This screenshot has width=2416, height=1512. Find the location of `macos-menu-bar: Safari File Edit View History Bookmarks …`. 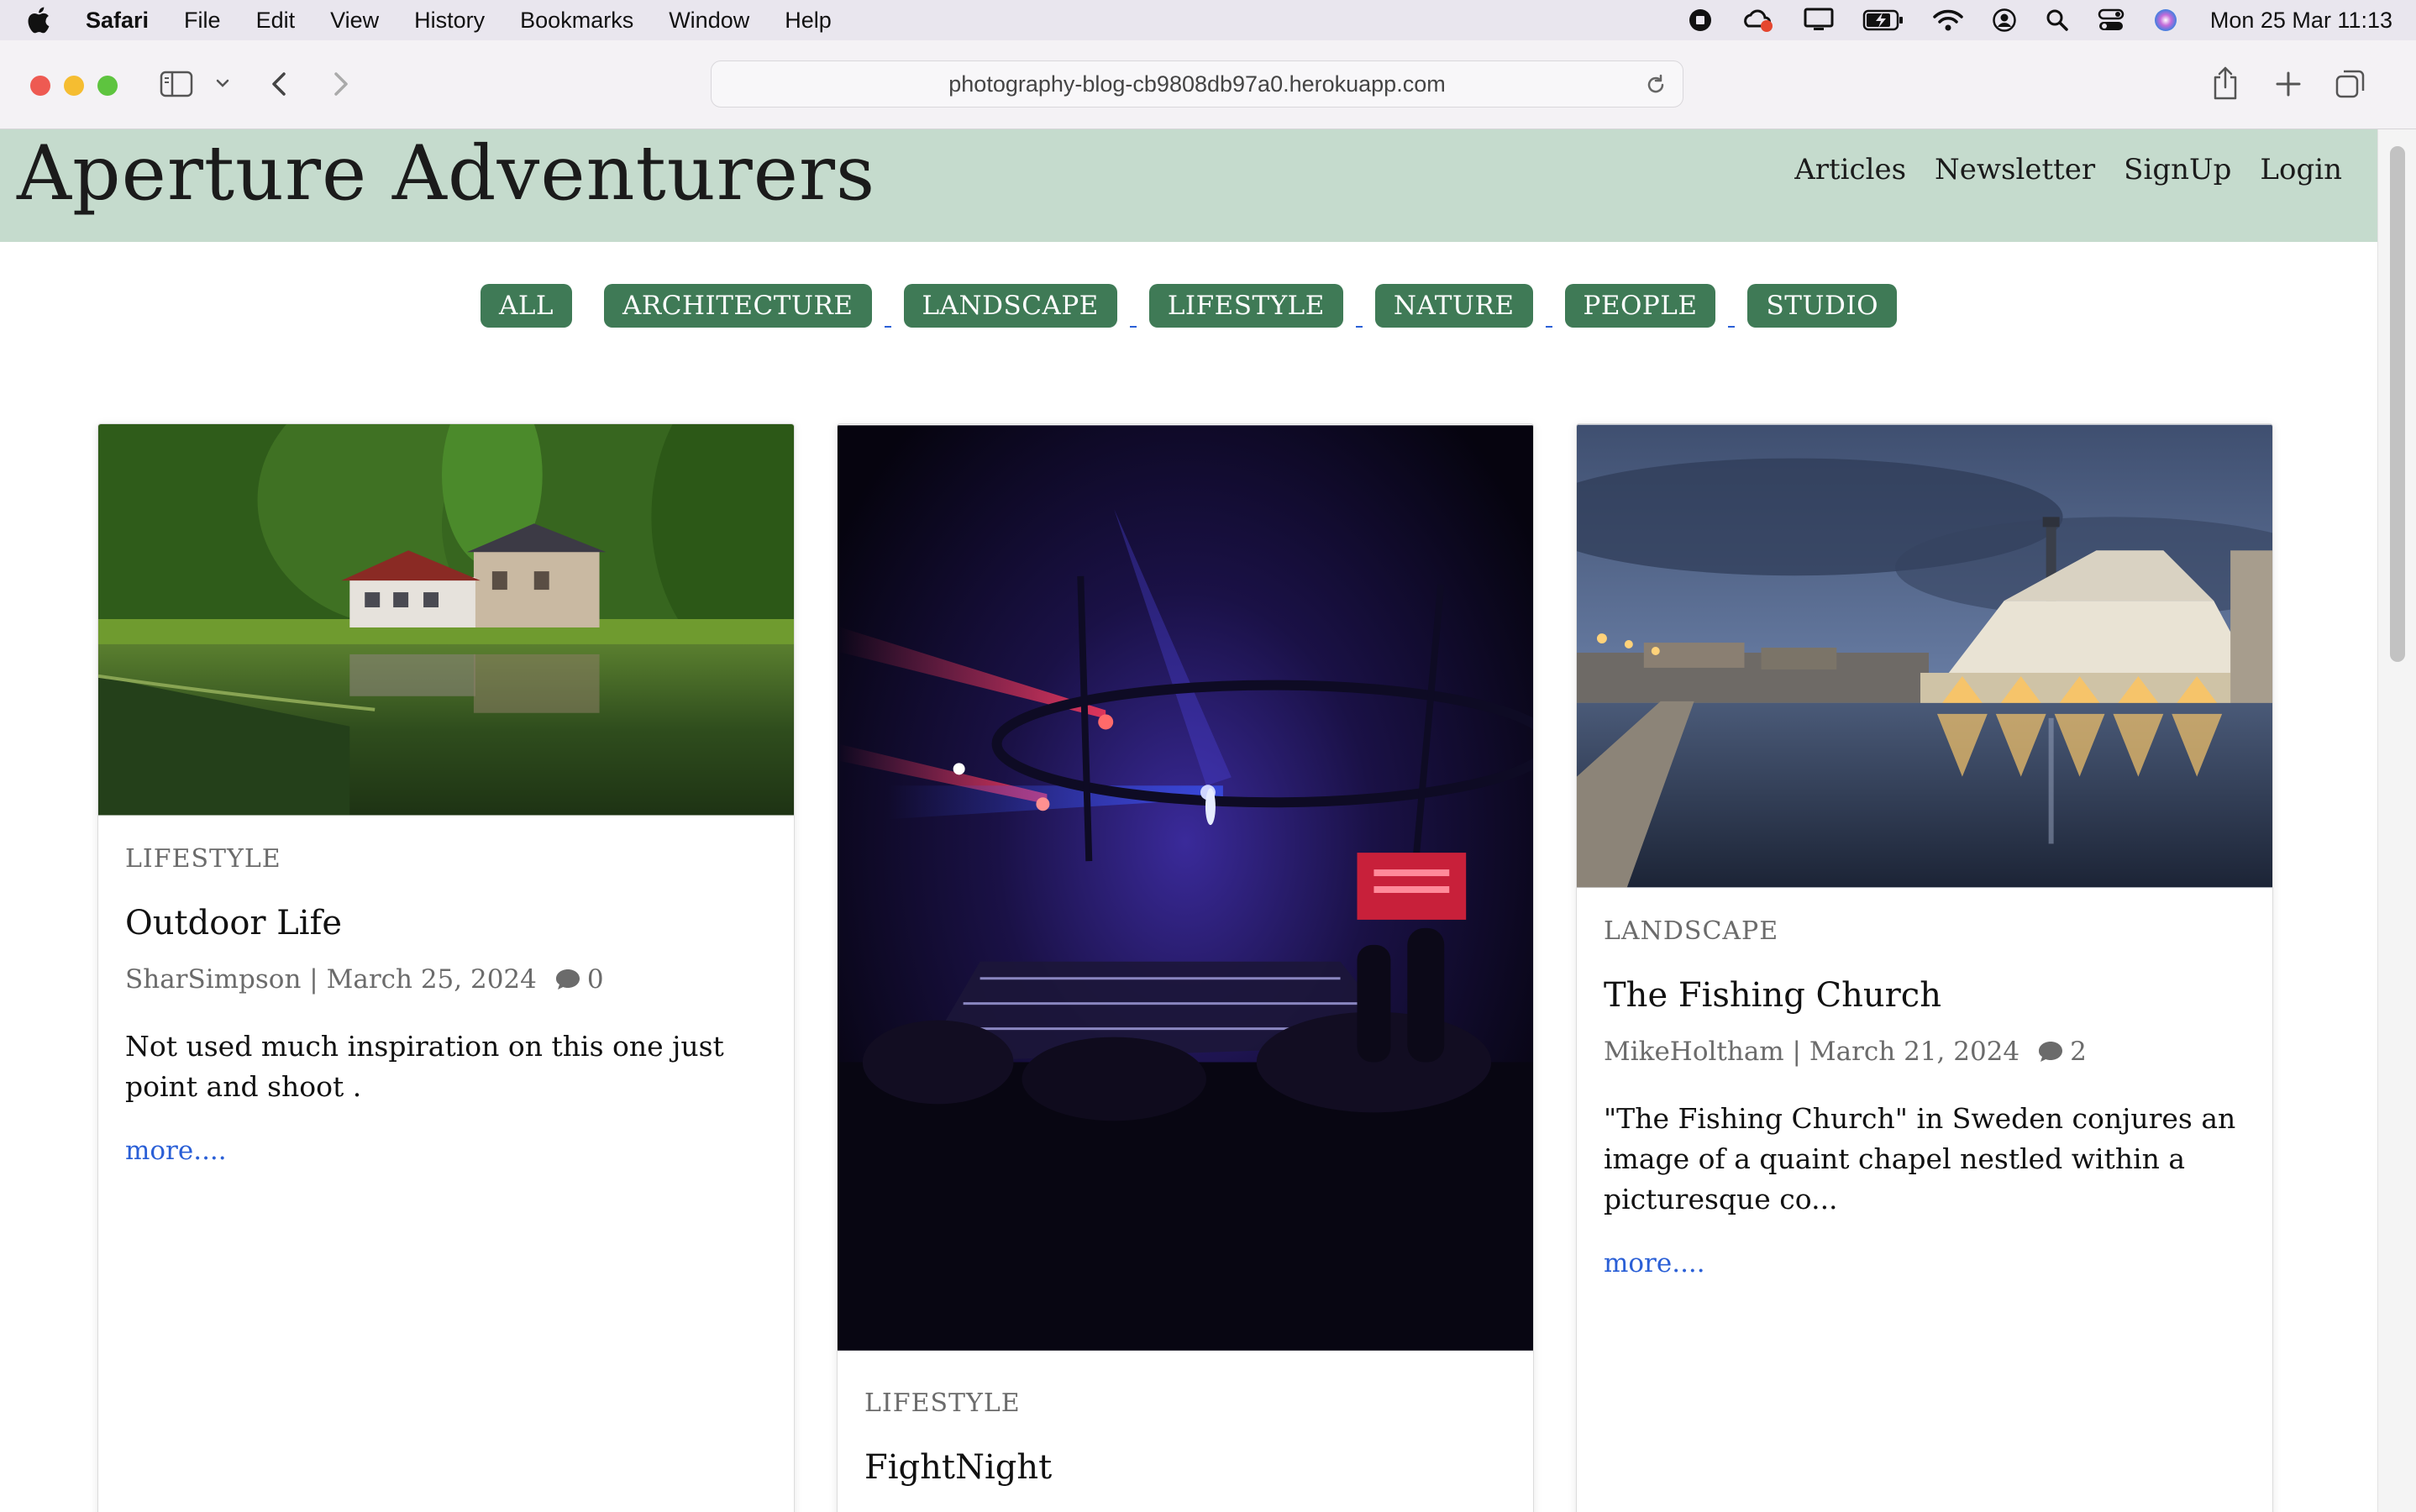

macos-menu-bar: Safari File Edit View History Bookmarks … is located at coordinates (1208, 20).